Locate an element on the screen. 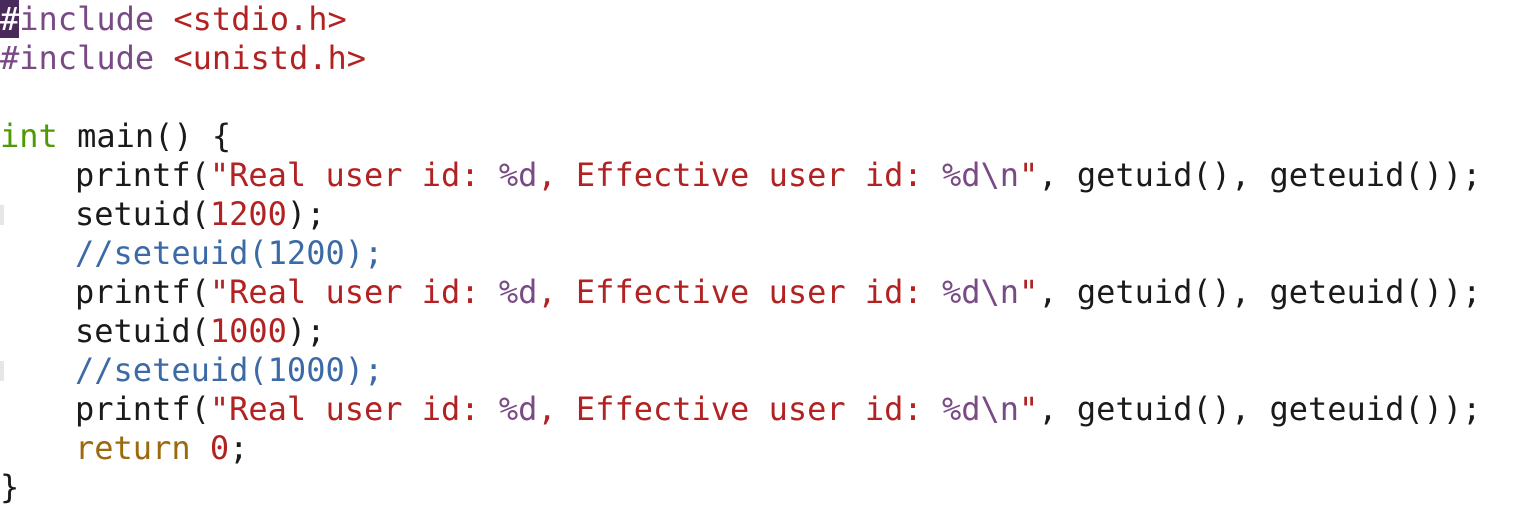 This screenshot has height=520, width=1522. code-line-return: return 0; is located at coordinates (761, 448).